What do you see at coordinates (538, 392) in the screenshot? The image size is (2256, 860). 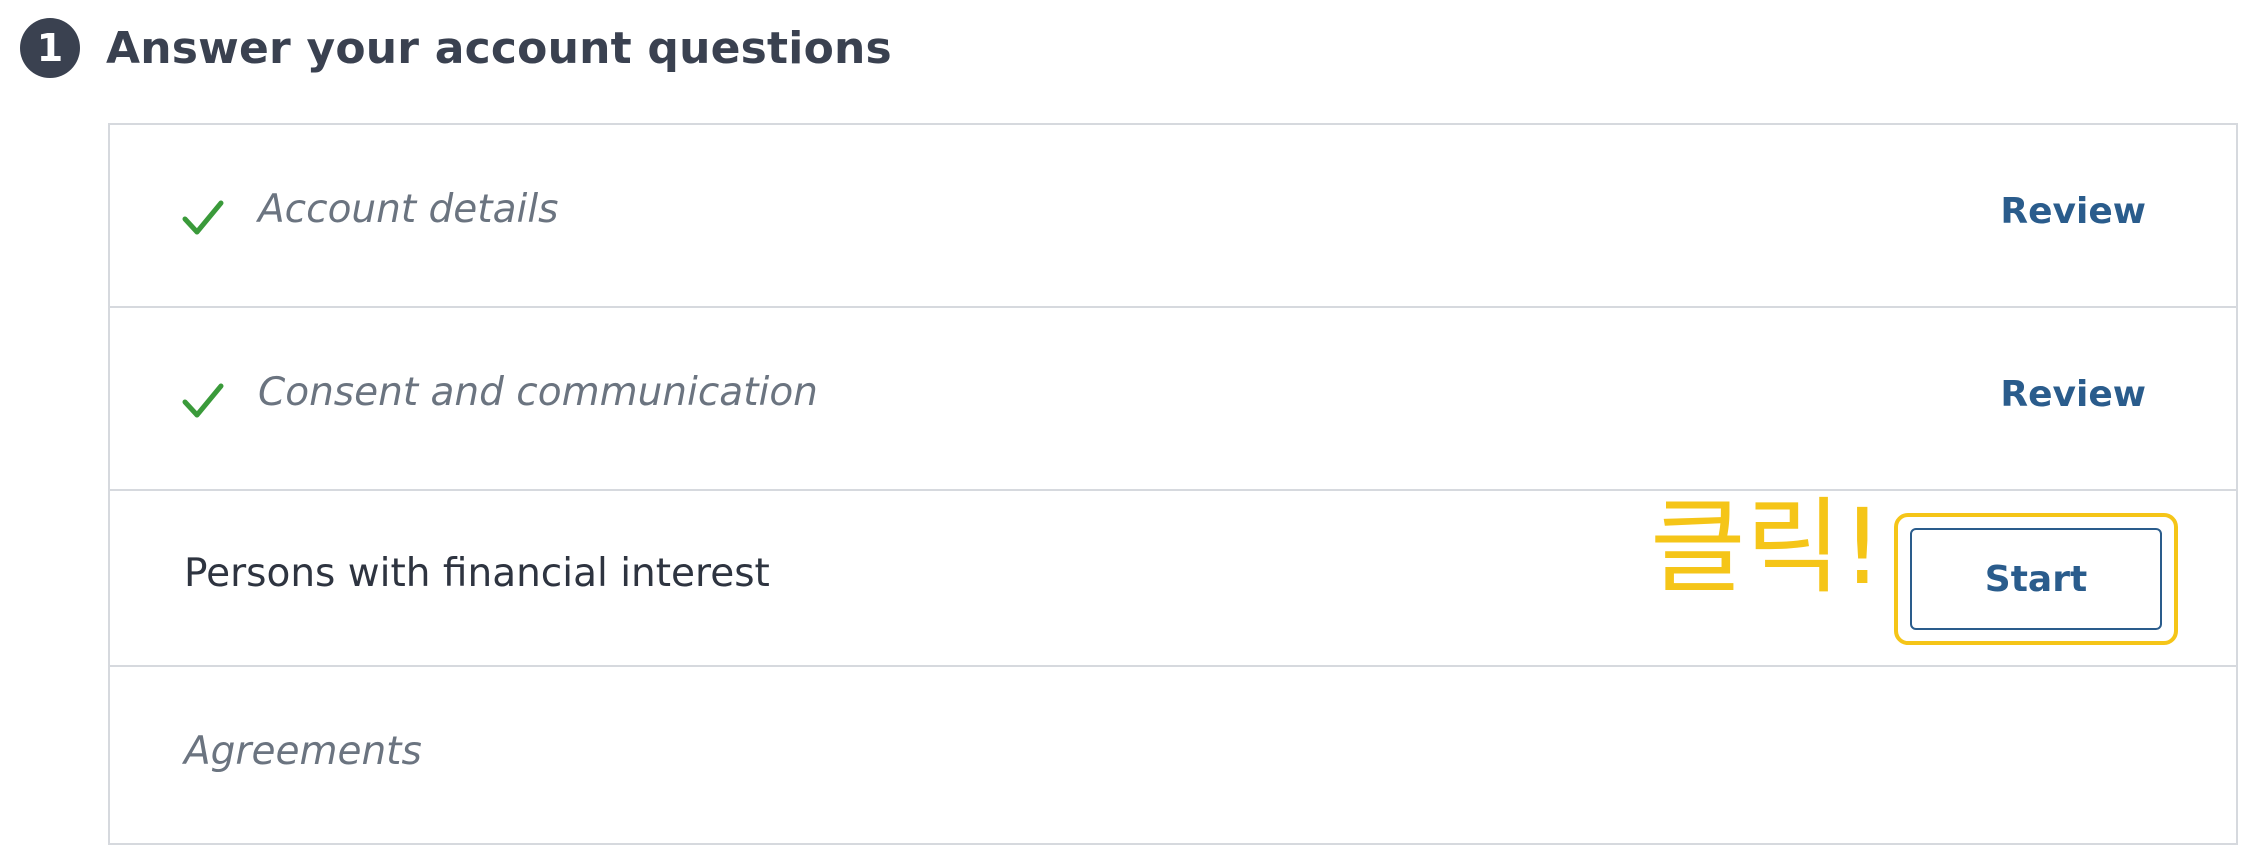 I see `row-label-consent: Consent and communication` at bounding box center [538, 392].